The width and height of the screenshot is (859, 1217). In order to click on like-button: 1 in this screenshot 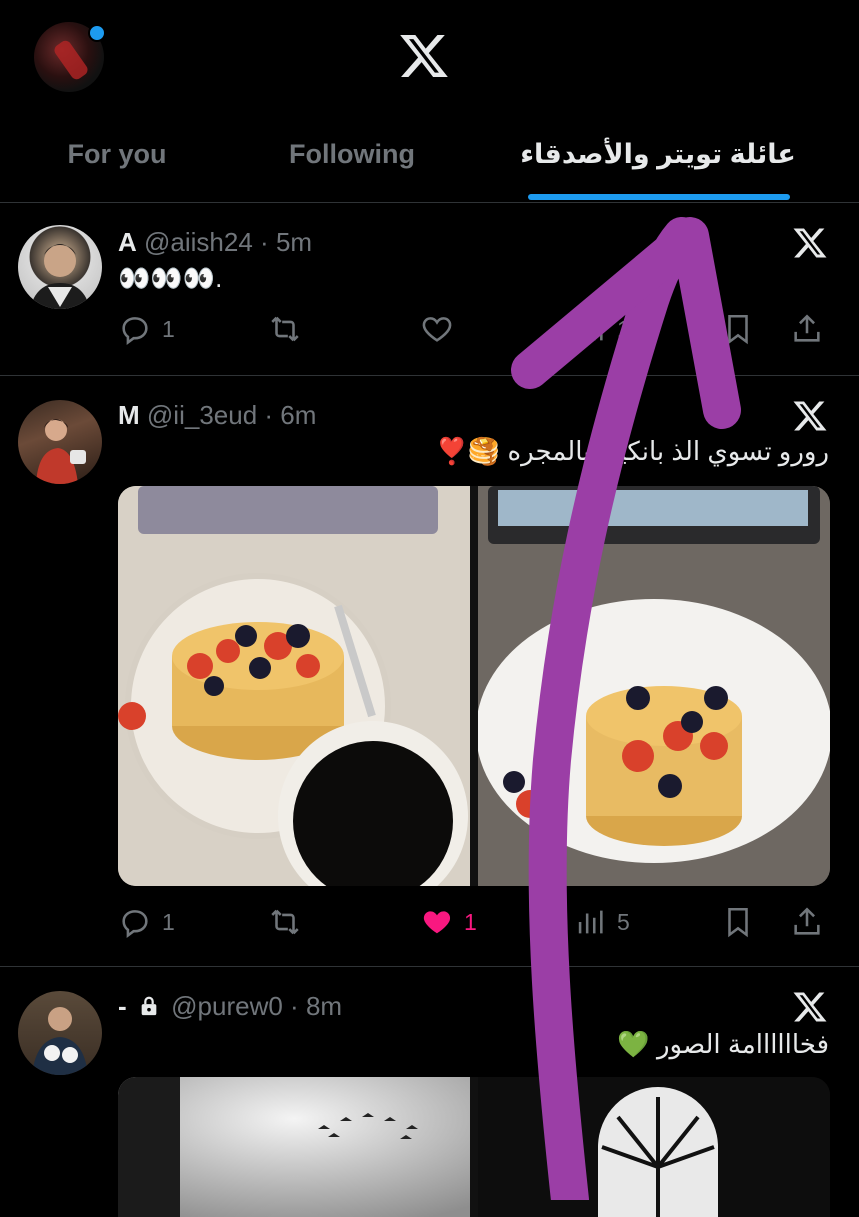, I will do `click(448, 922)`.